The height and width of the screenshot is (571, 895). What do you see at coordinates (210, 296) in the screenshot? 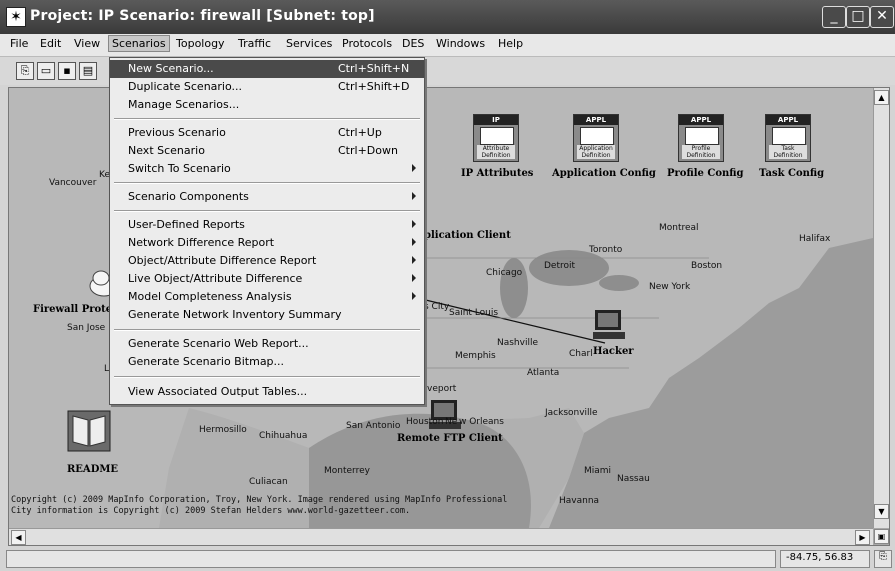
I see `menu-item-label: Model Completeness Analysis` at bounding box center [210, 296].